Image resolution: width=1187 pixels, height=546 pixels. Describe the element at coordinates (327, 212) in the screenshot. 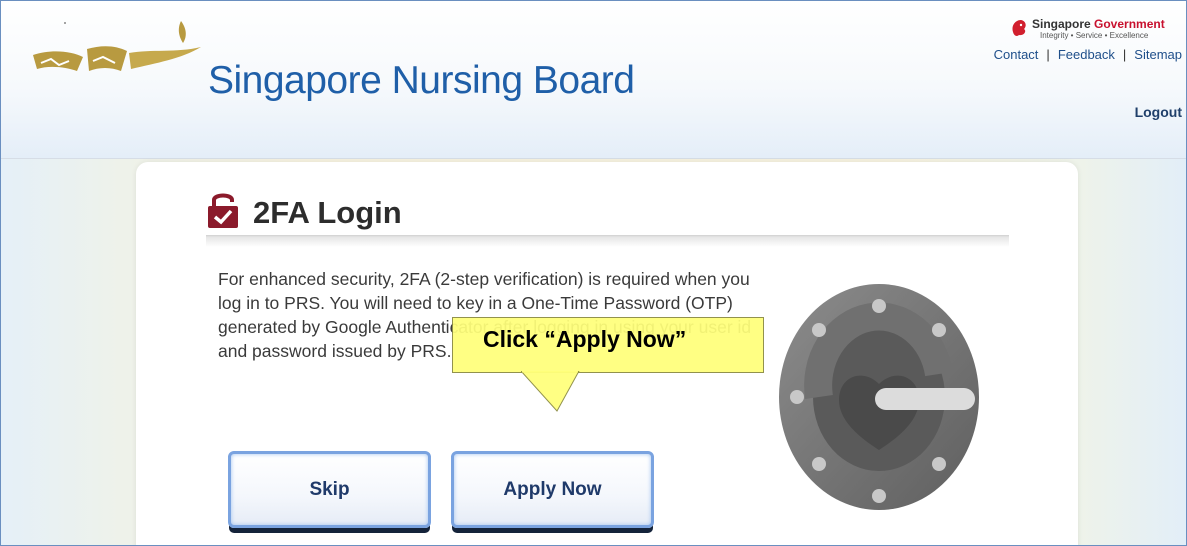

I see `page-title: 2FA Login` at that location.